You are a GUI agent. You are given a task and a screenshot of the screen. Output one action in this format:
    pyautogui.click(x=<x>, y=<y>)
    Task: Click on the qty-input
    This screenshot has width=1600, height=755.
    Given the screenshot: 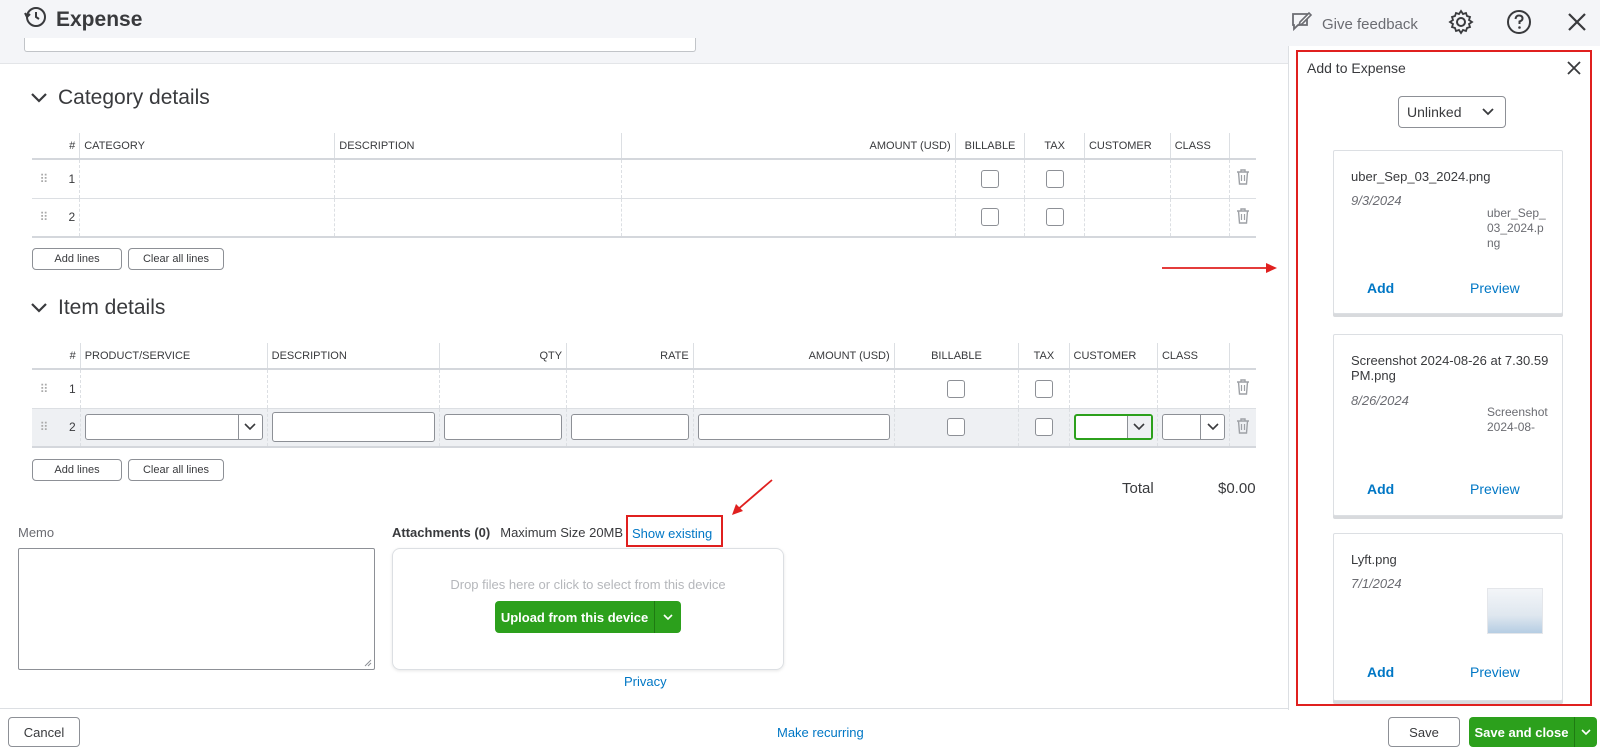 What is the action you would take?
    pyautogui.click(x=503, y=427)
    